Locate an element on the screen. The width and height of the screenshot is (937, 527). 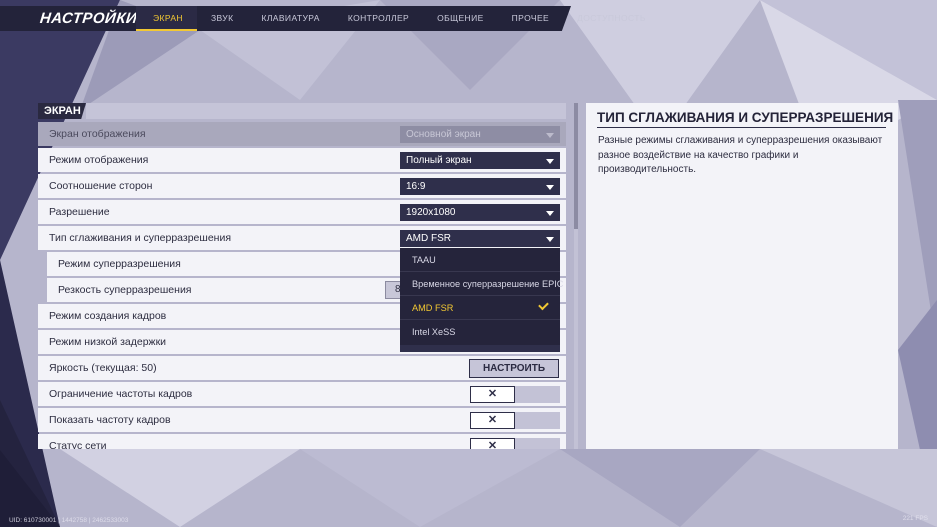
setting-label: Режим суперразрешения is located at coordinates (119, 264).